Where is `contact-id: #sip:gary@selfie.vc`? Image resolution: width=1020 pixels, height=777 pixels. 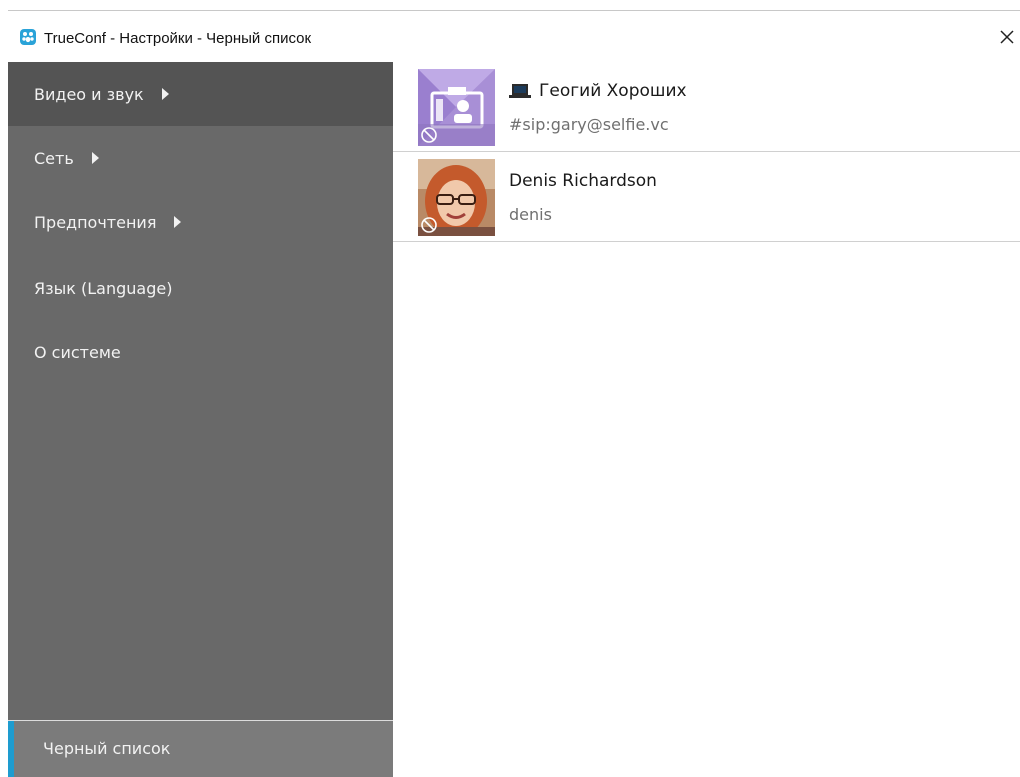
contact-id: #sip:gary@selfie.vc is located at coordinates (589, 124).